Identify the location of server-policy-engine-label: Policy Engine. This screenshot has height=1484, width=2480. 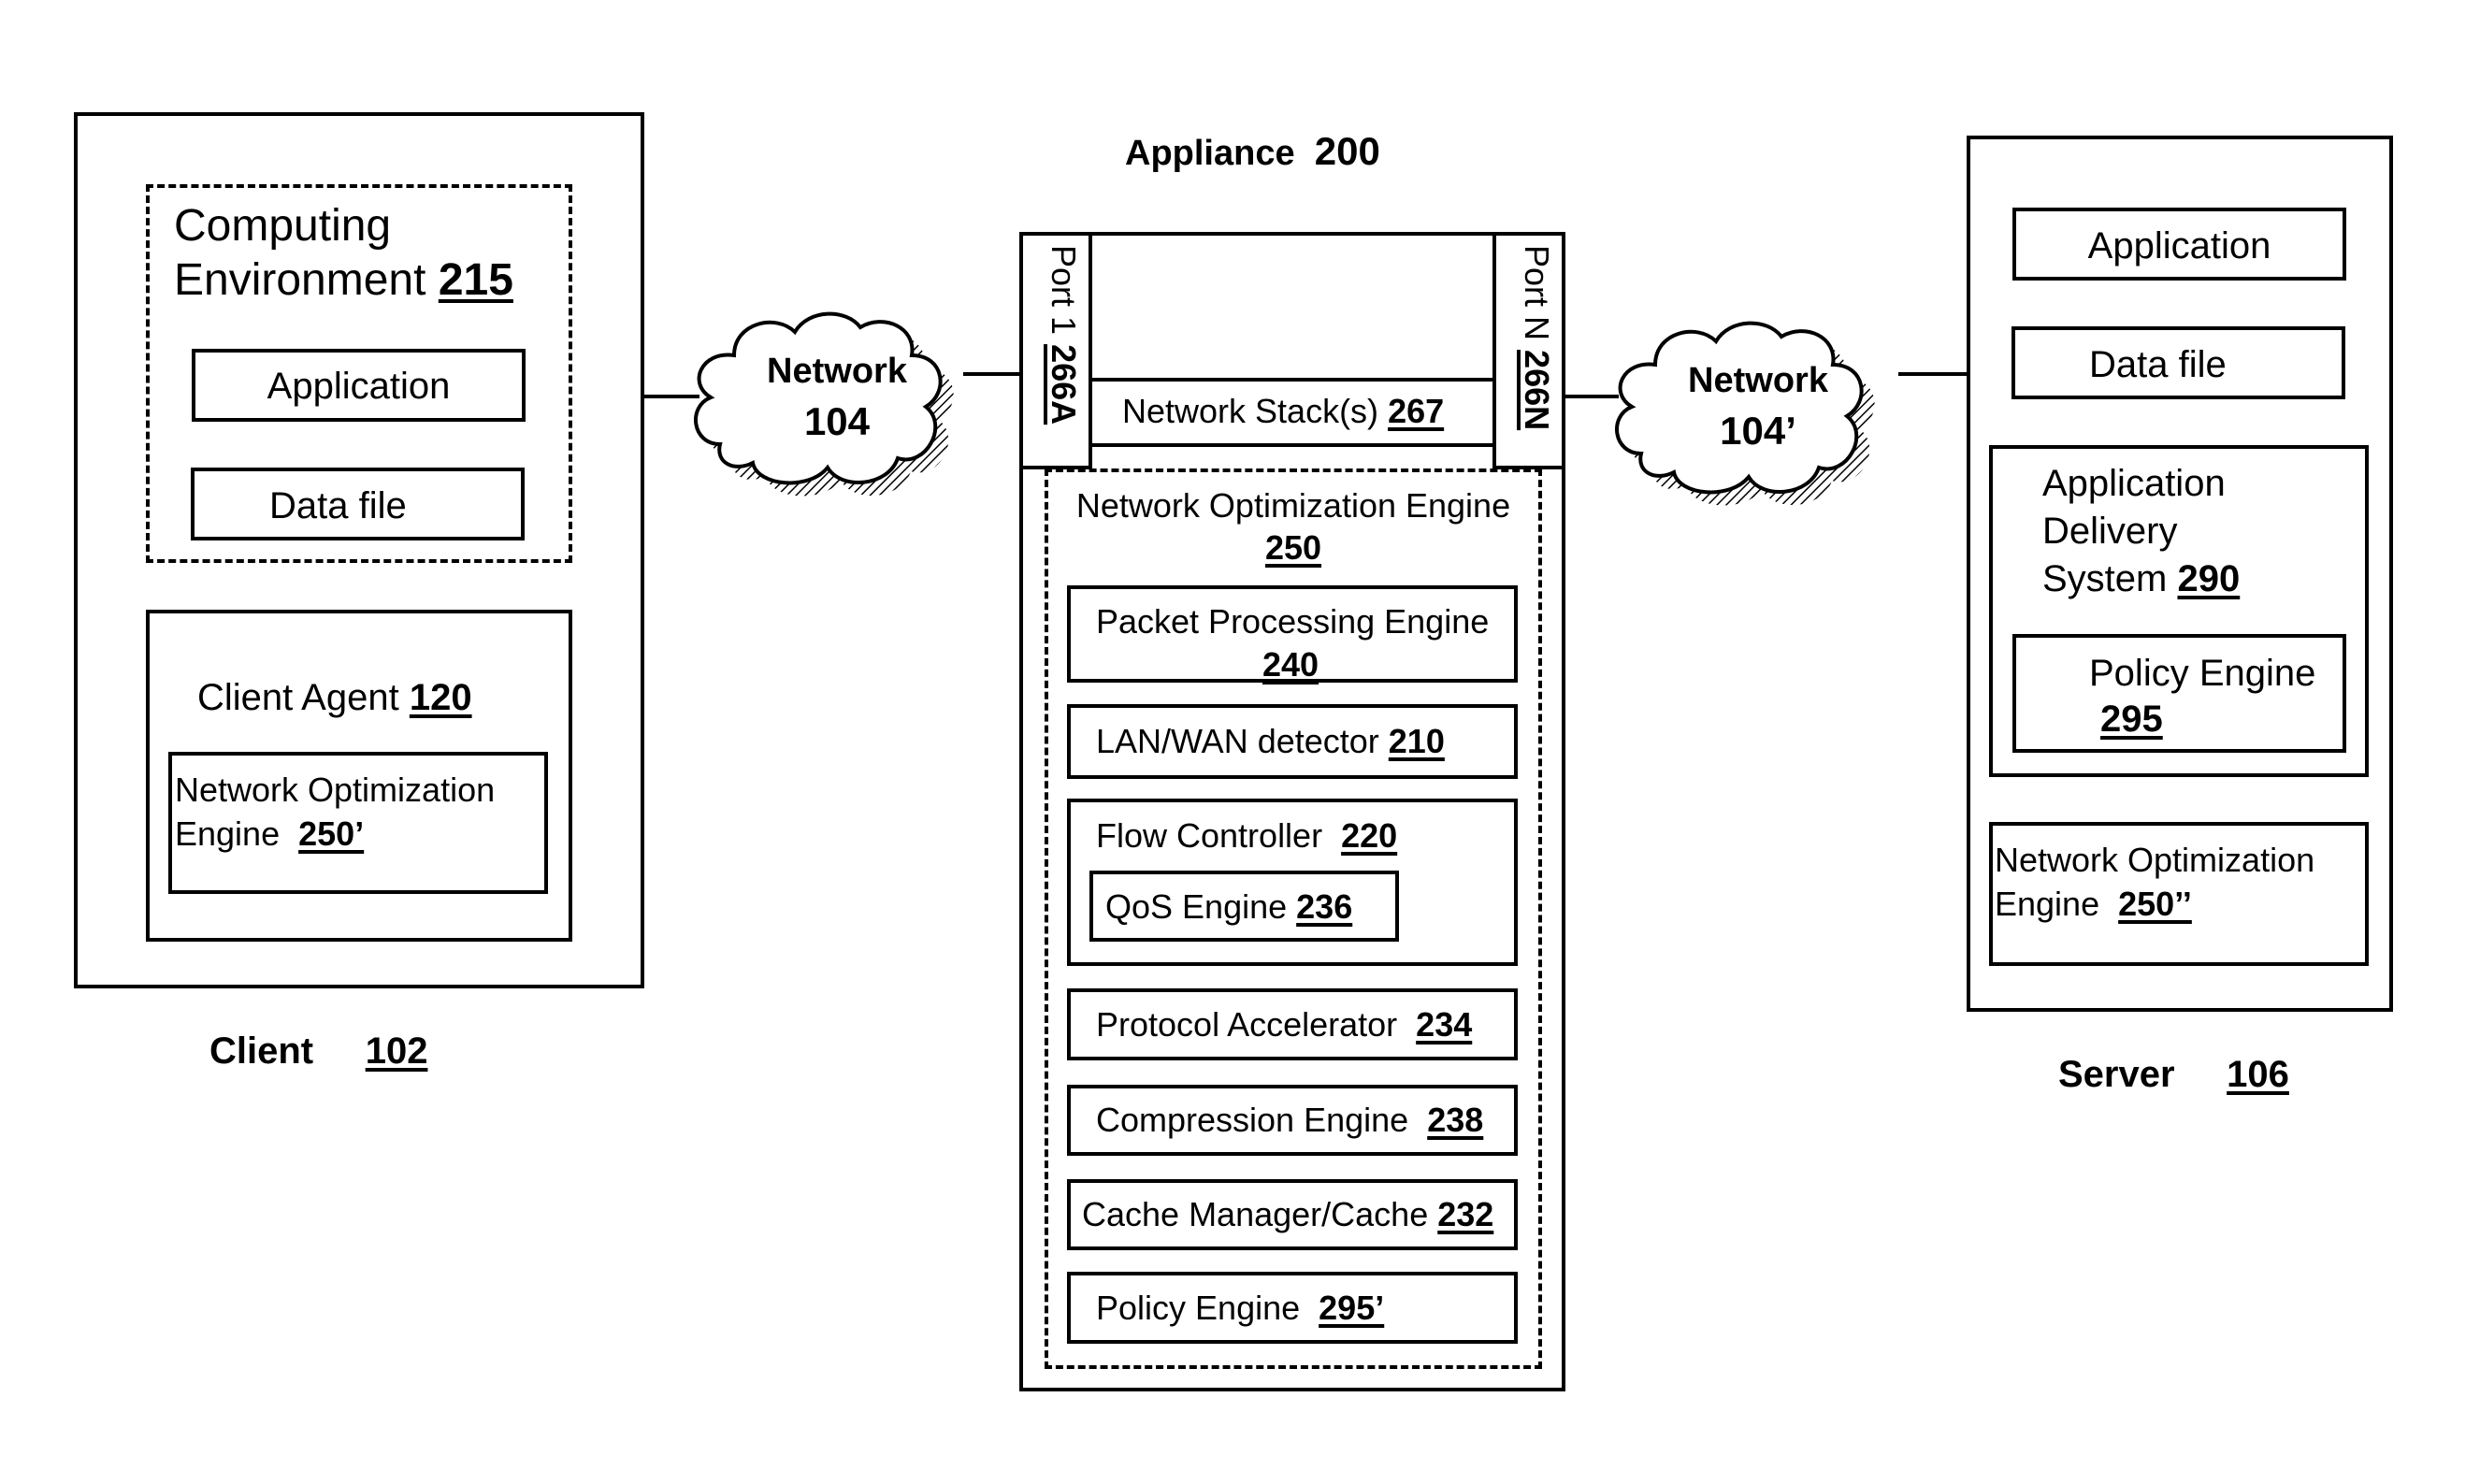
(2202, 673).